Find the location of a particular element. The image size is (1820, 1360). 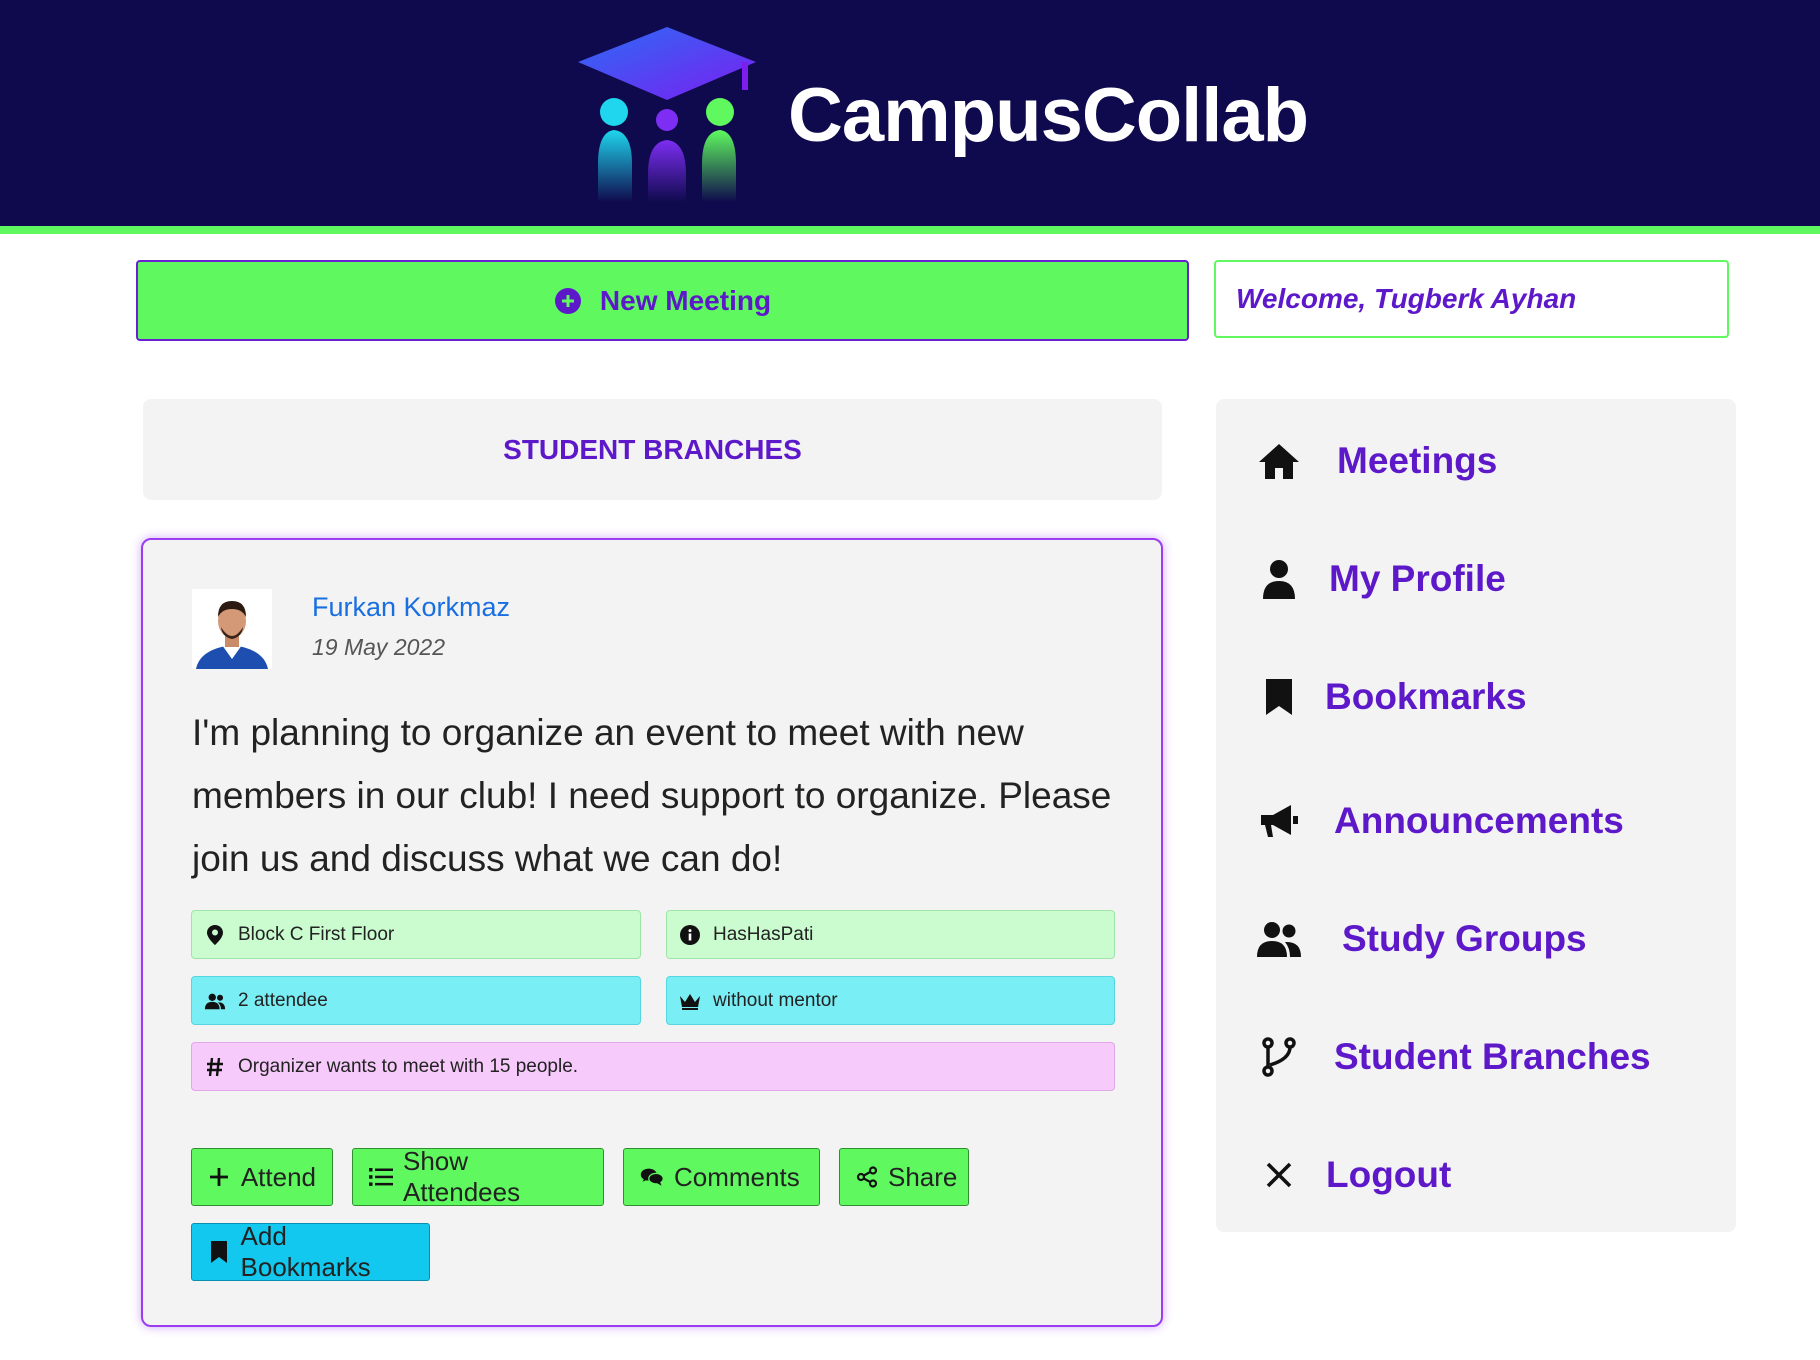

welcome-text: Welcome, Tugberk Ayhan is located at coordinates (1406, 298).